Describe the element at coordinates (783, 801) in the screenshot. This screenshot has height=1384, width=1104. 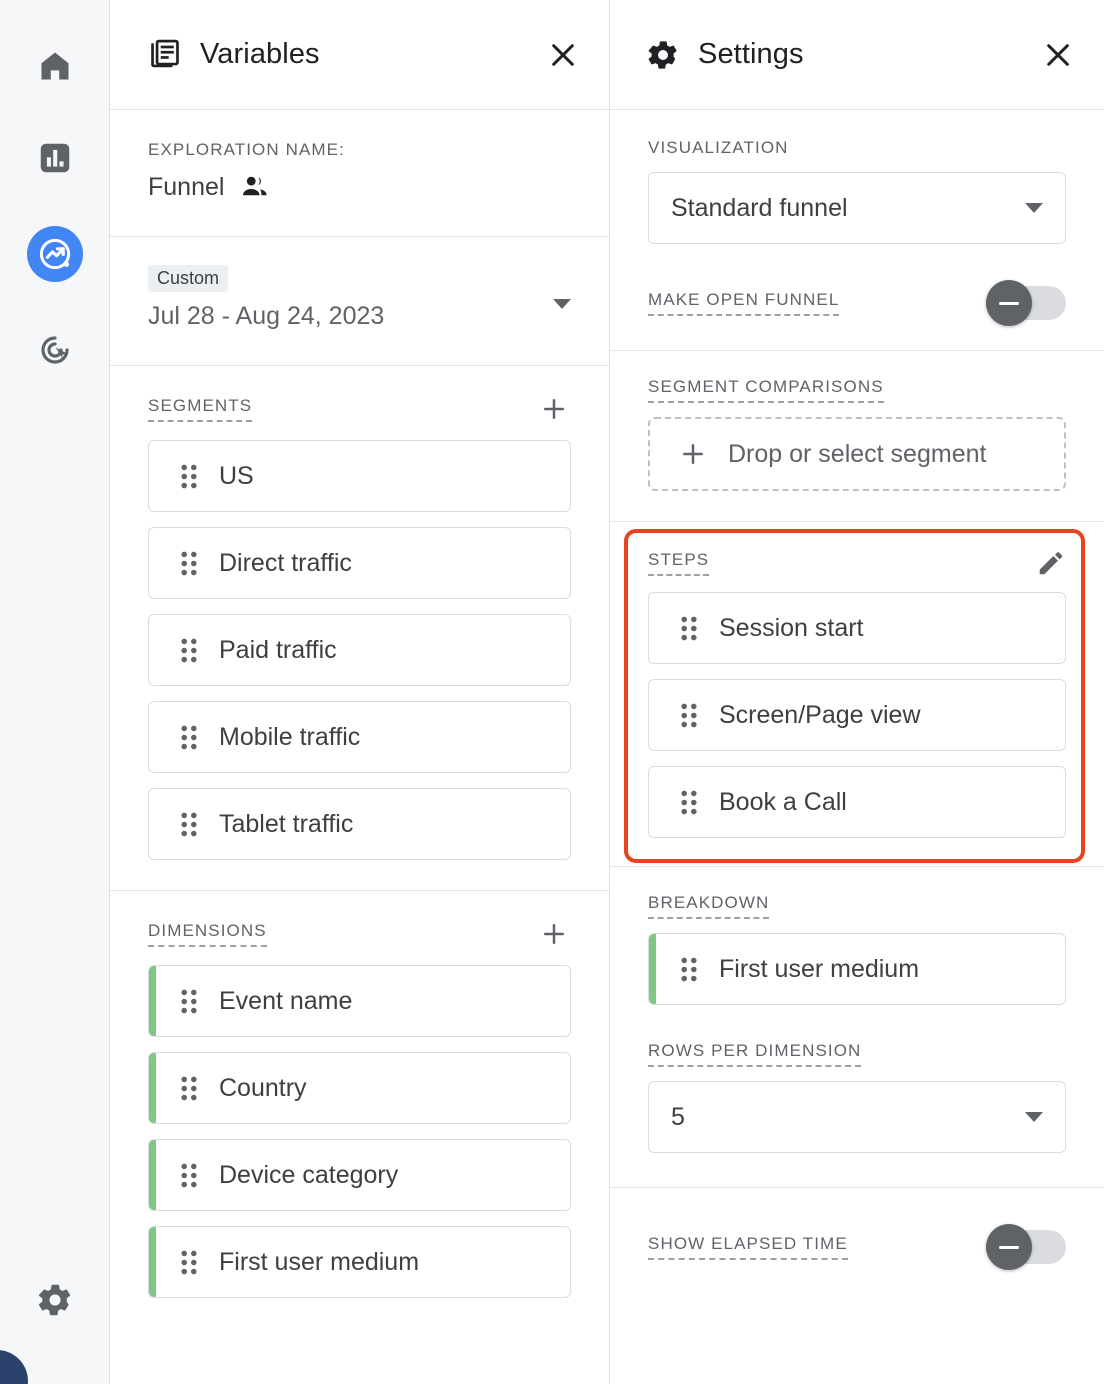
I see `list-item-label: Book a Call` at that location.